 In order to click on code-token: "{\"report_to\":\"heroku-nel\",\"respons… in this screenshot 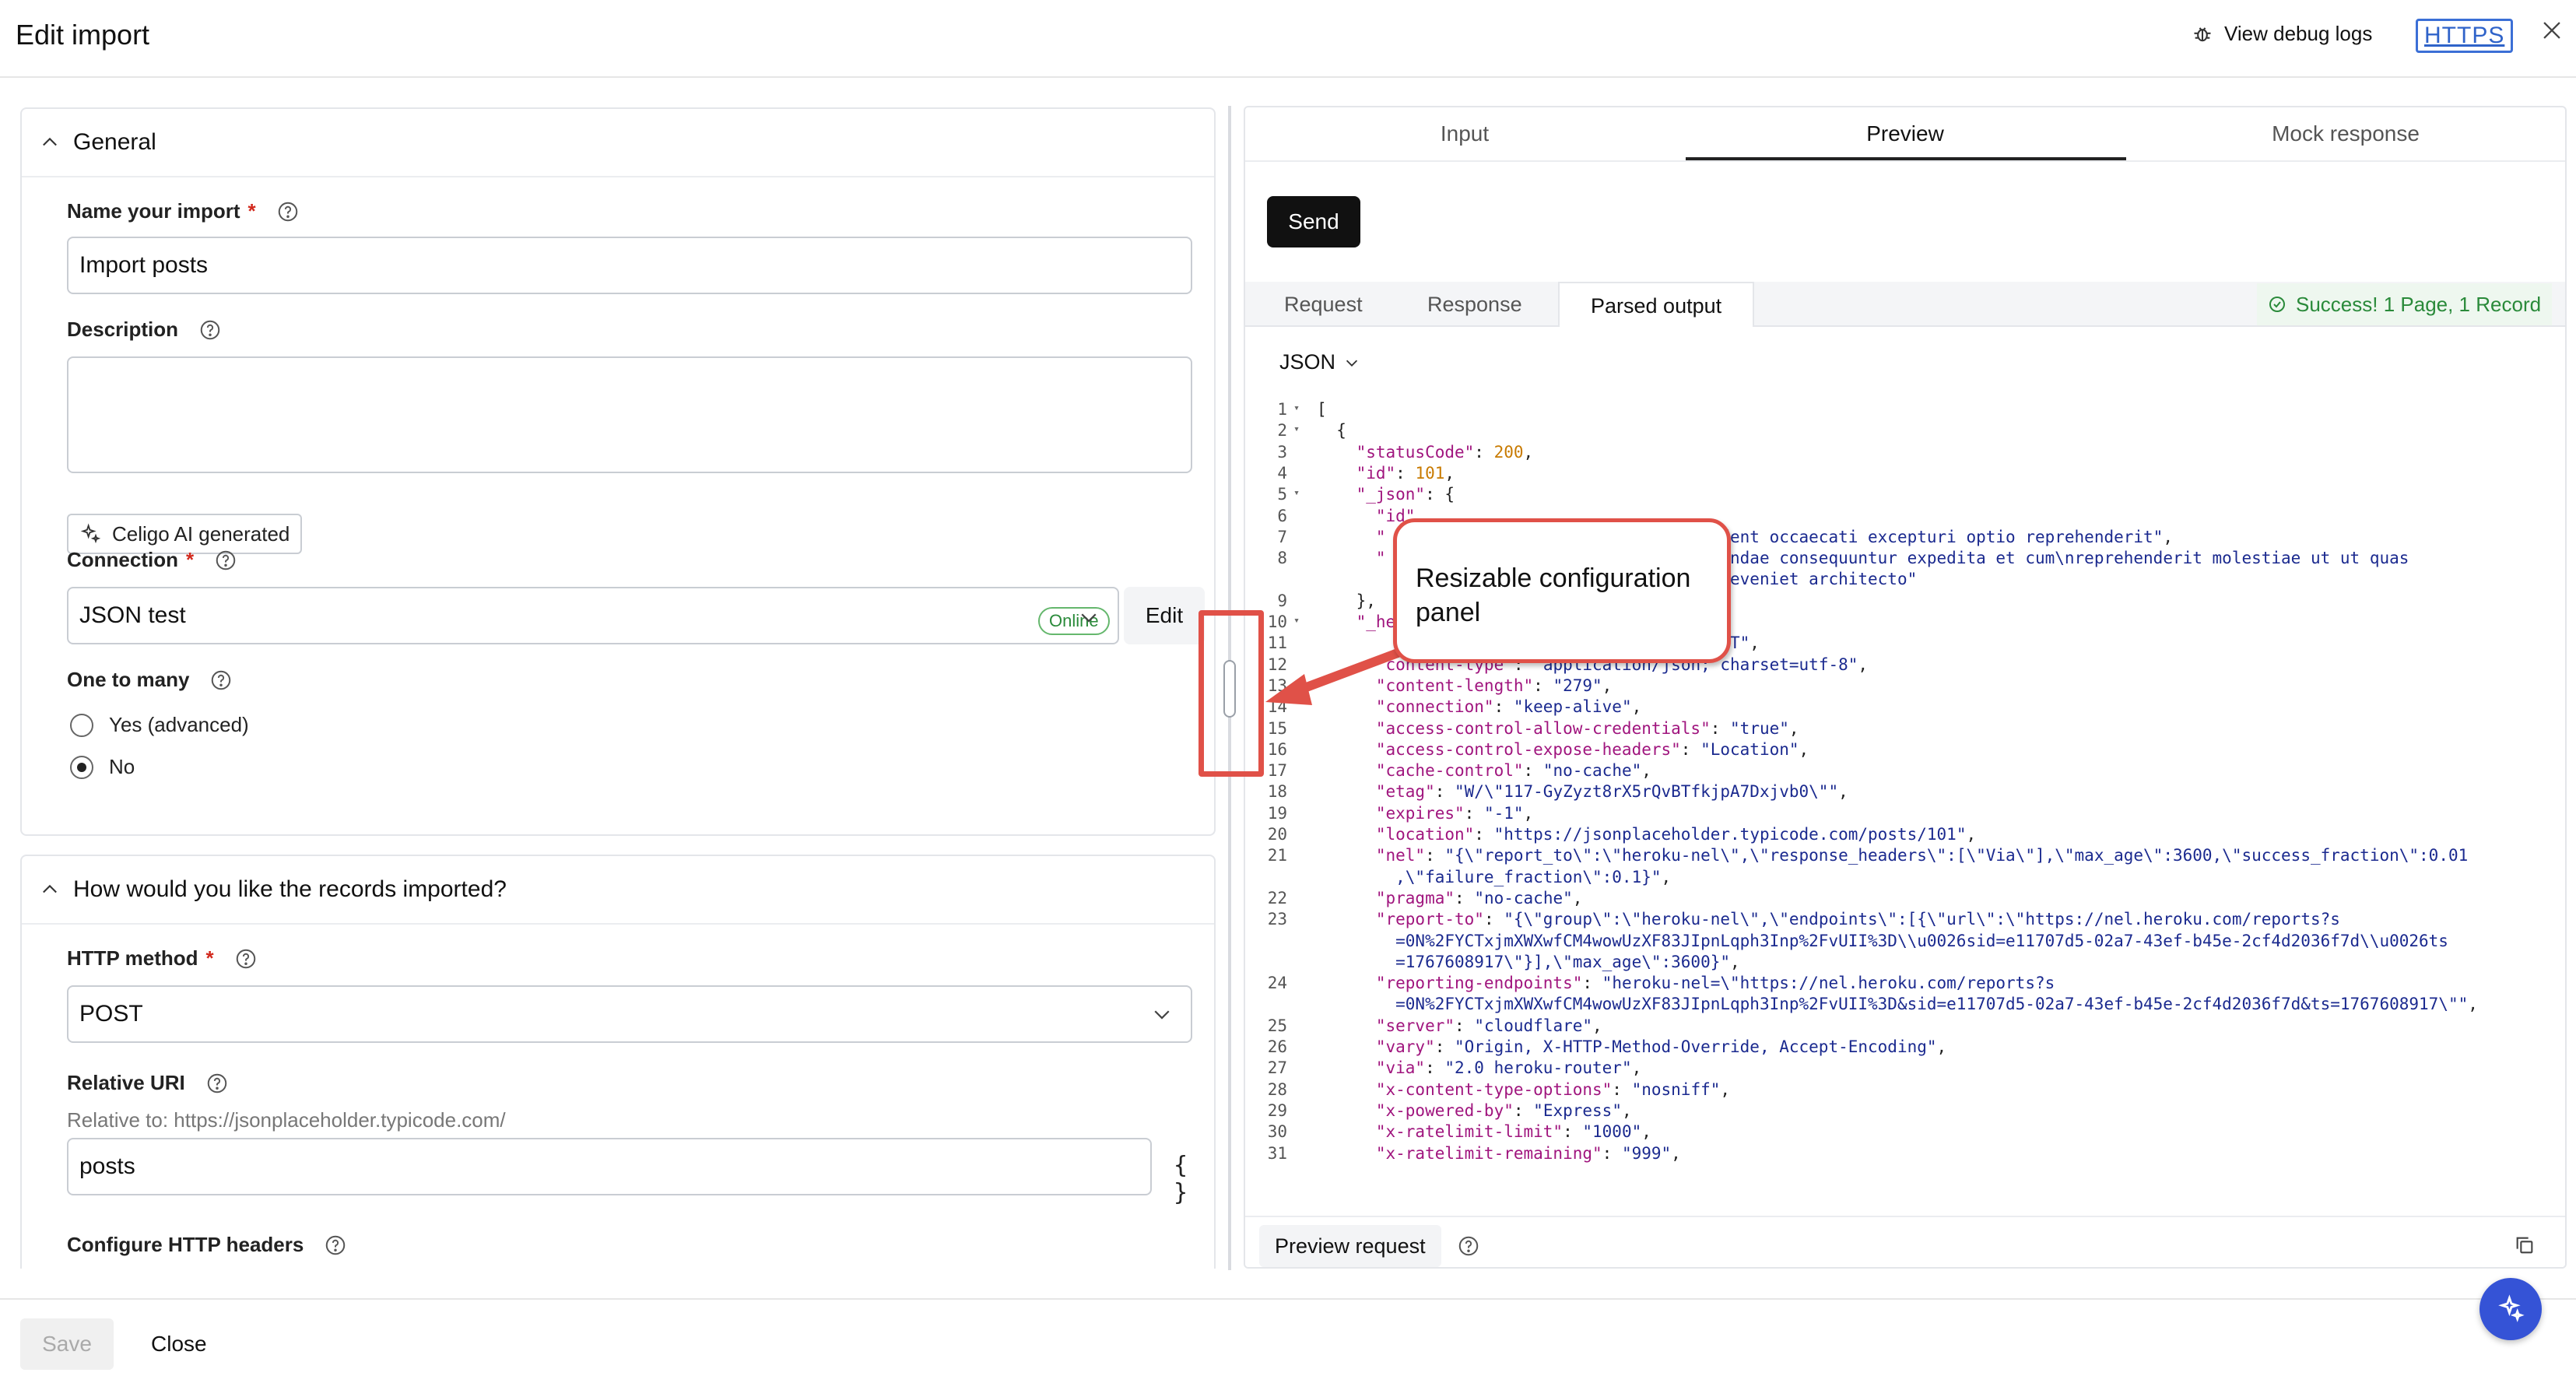, I will do `click(1957, 855)`.